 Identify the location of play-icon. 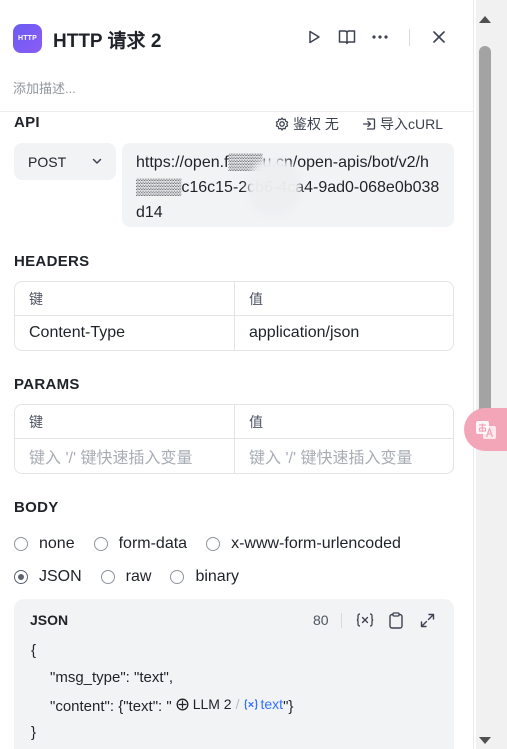
(314, 37).